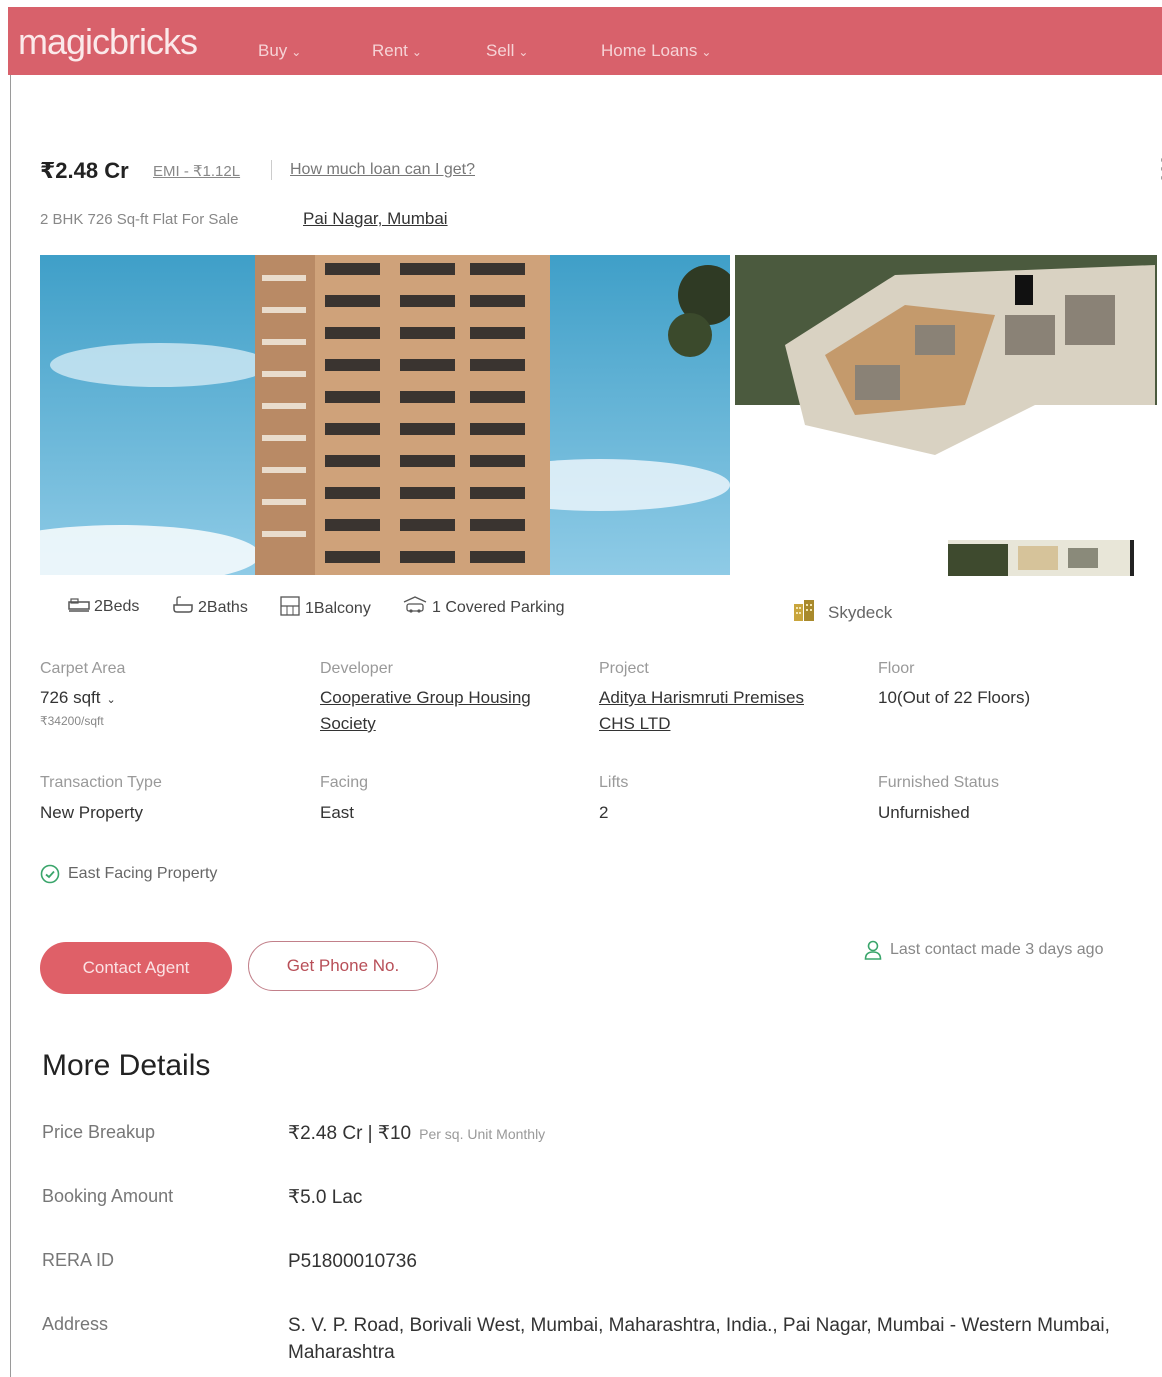 The height and width of the screenshot is (1377, 1162). Describe the element at coordinates (50, 874) in the screenshot. I see `check-circle-icon` at that location.